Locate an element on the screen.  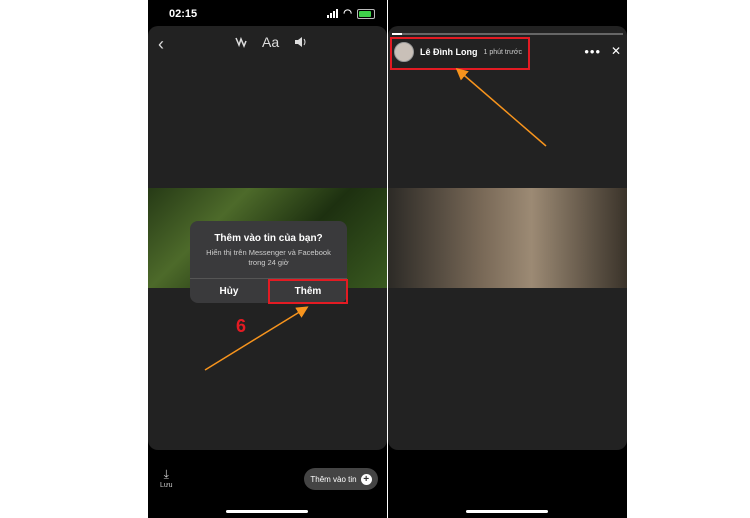
status-time: 02:15 is located at coordinates (183, 14).